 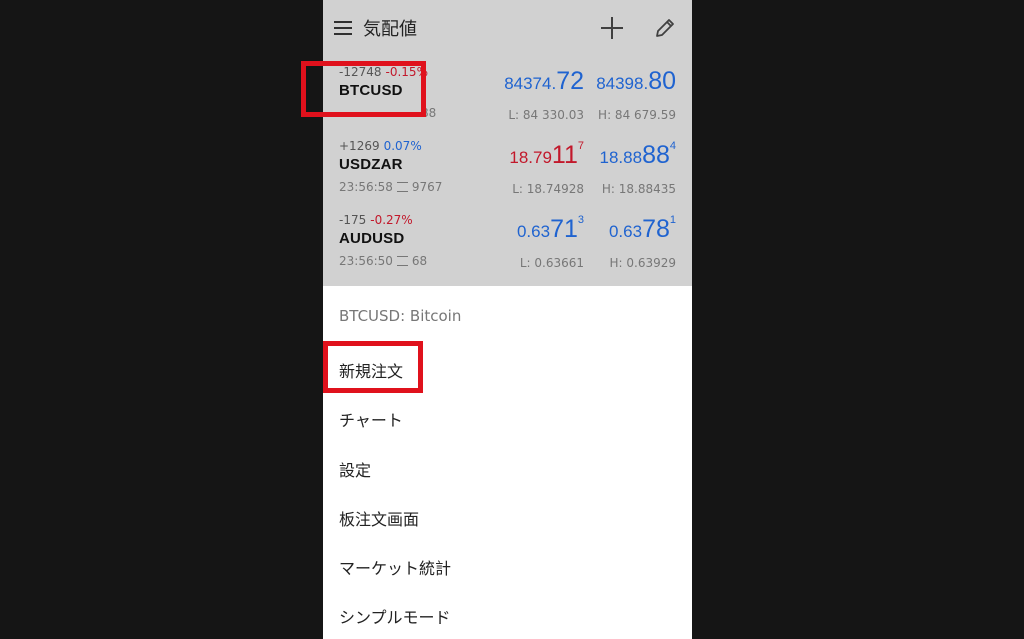 I want to click on ask-price: 84398.80, so click(x=636, y=81).